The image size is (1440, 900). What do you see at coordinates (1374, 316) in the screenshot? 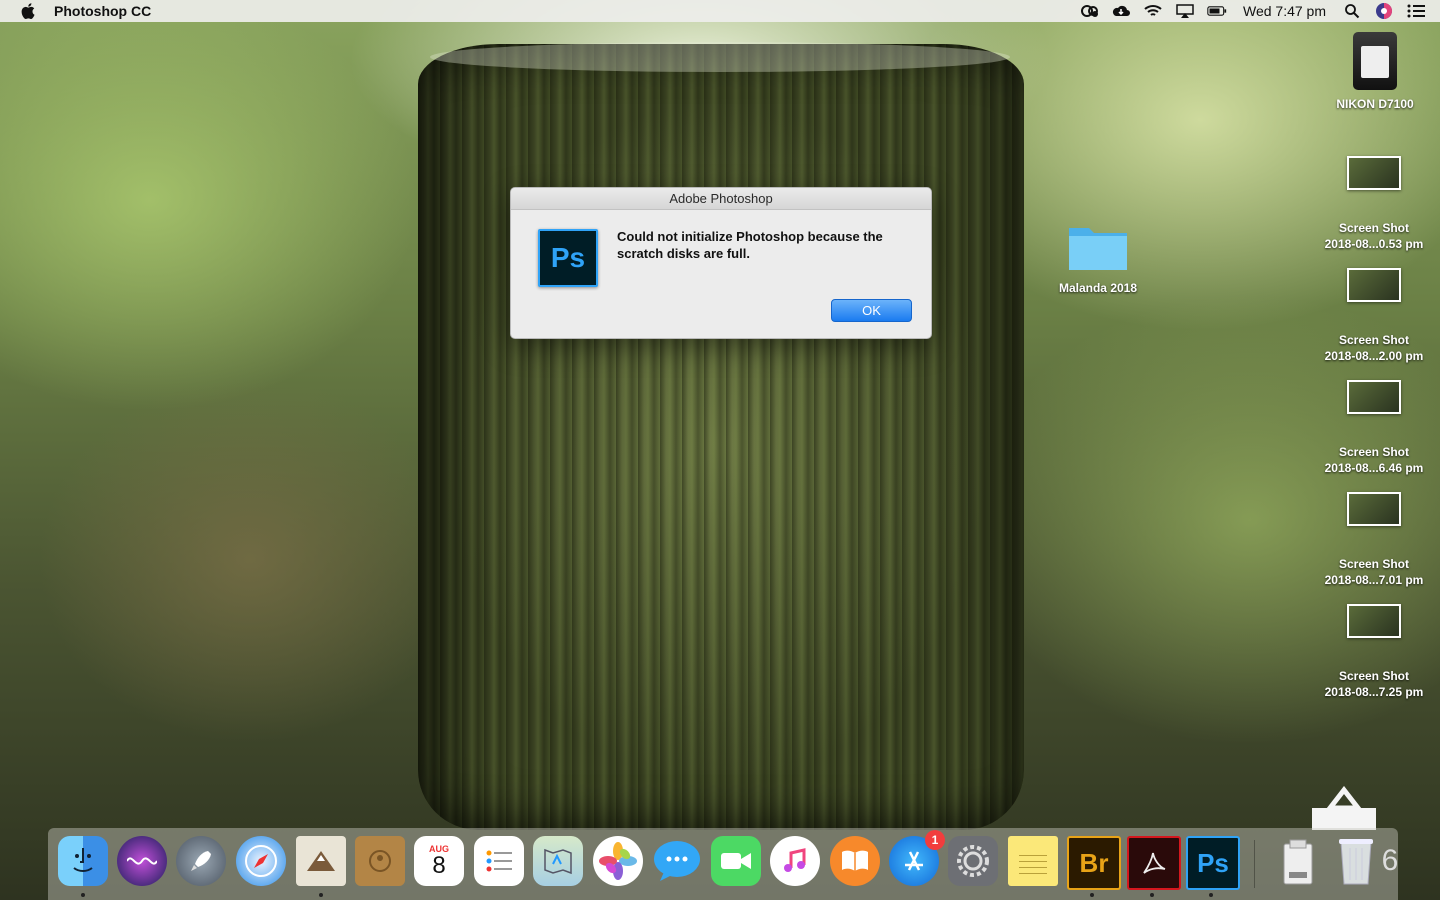
I see `desktop-screenshot-2: Screen Shot 2018-08...2.00 pm` at bounding box center [1374, 316].